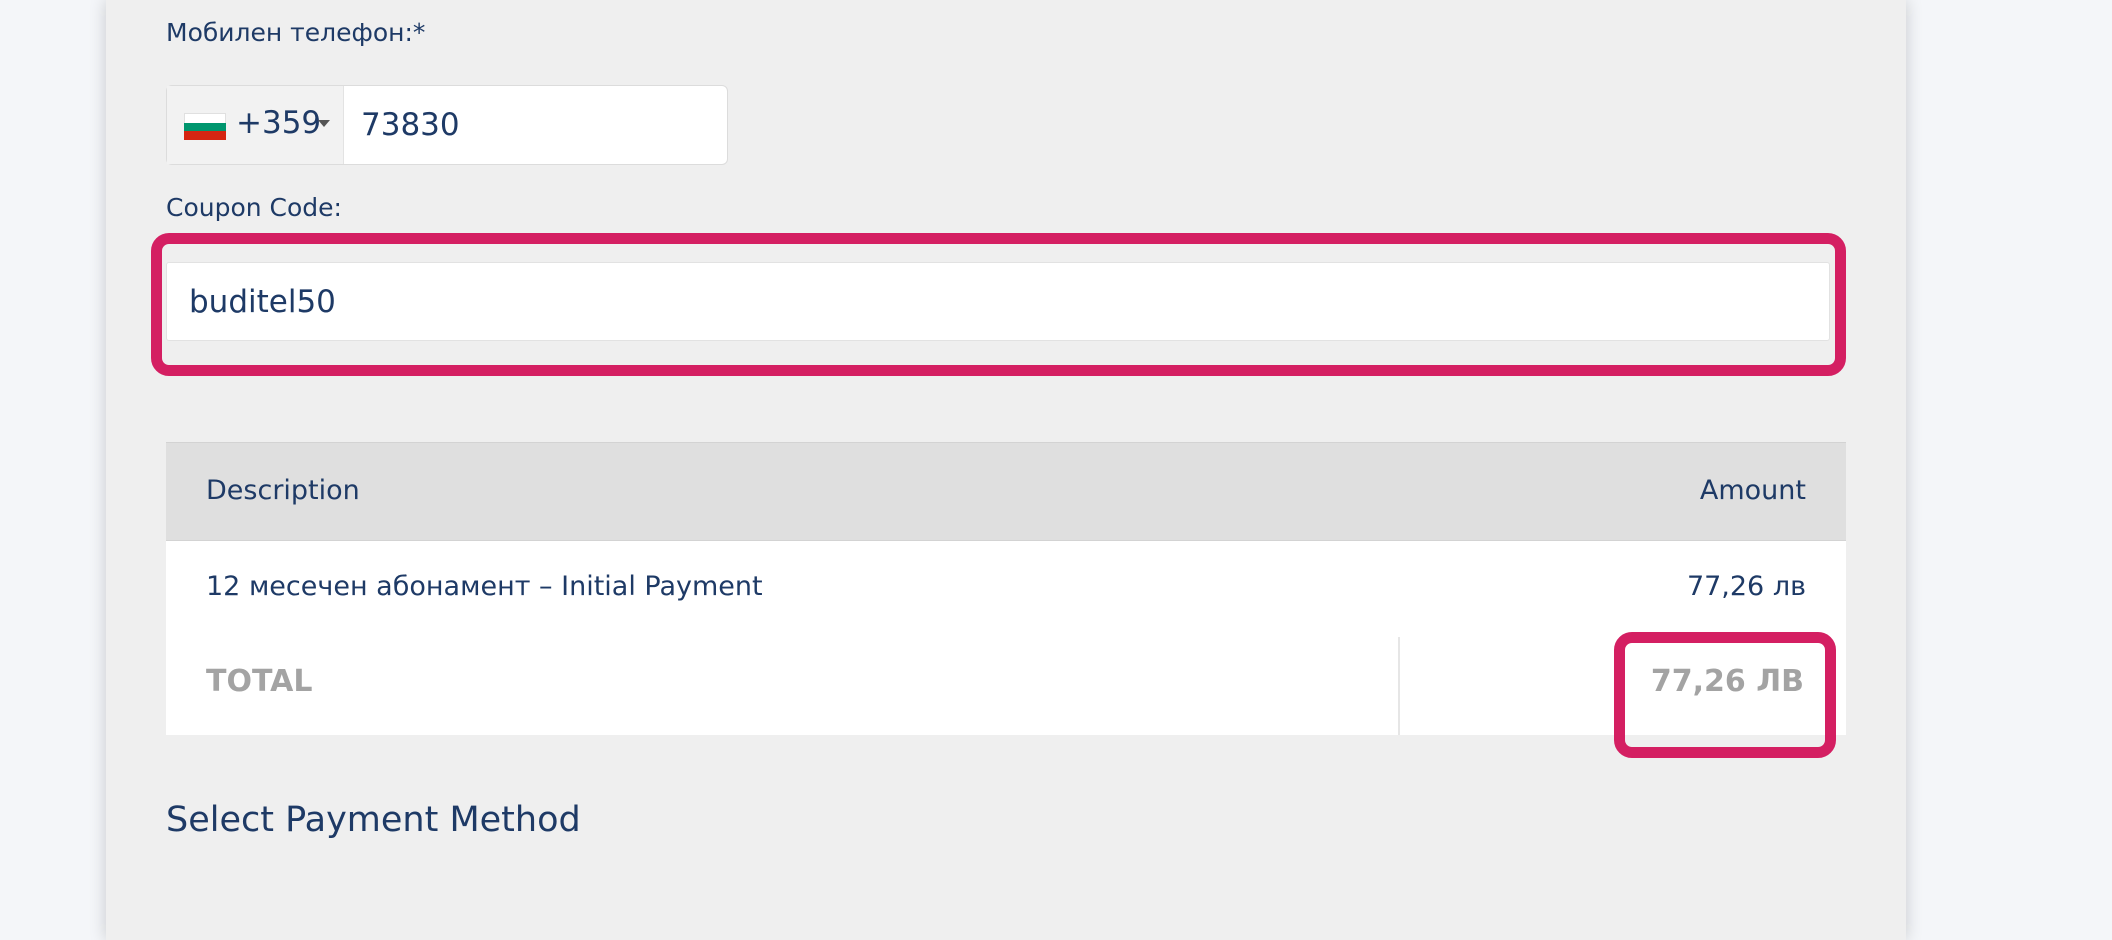 The image size is (2112, 940). I want to click on phone-field: +359, so click(447, 125).